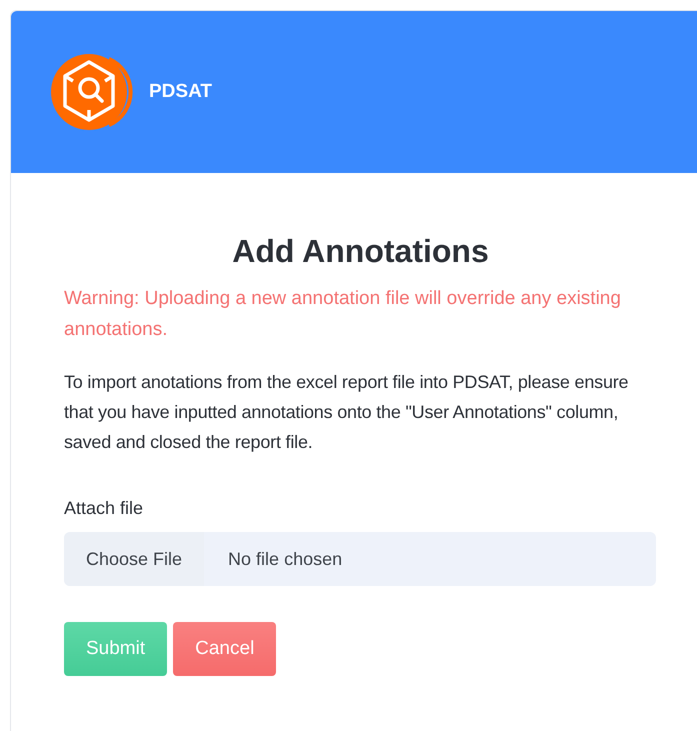 The height and width of the screenshot is (731, 697). What do you see at coordinates (104, 508) in the screenshot?
I see `field-label: Attach file` at bounding box center [104, 508].